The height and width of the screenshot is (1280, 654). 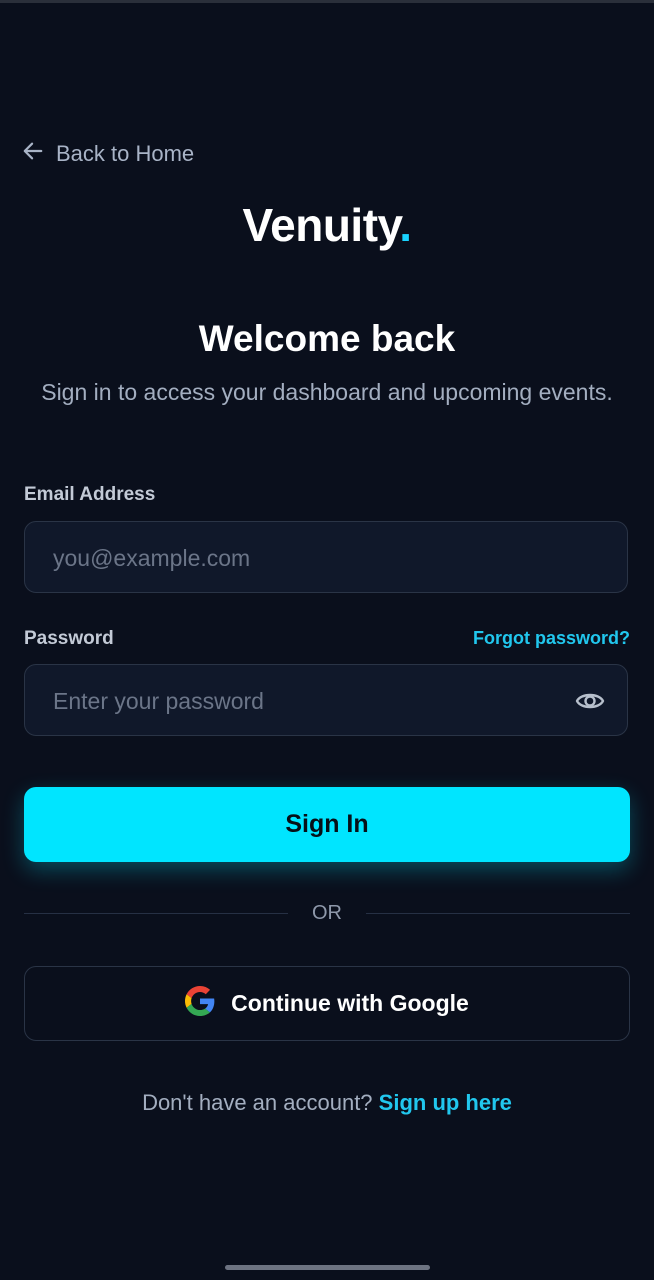 I want to click on password-field-container, so click(x=326, y=700).